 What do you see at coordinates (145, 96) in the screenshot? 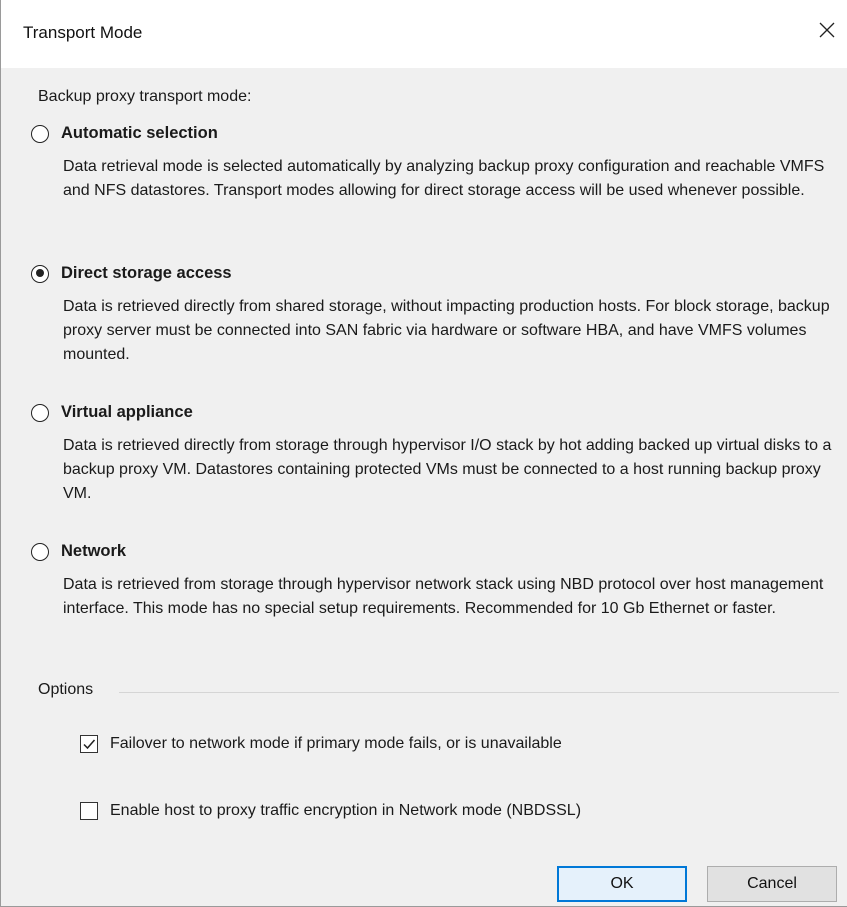
I see `transport-mode-heading: Backup proxy transport mode:` at bounding box center [145, 96].